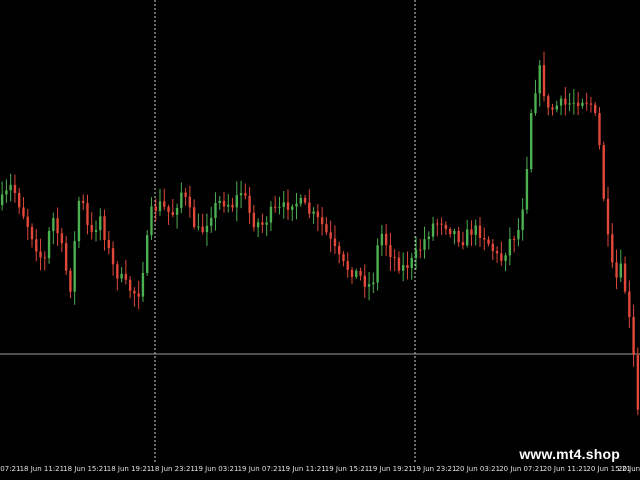 This screenshot has height=480, width=640. Describe the element at coordinates (260, 469) in the screenshot. I see `time-tick-label: 19 Jun 07:21` at that location.